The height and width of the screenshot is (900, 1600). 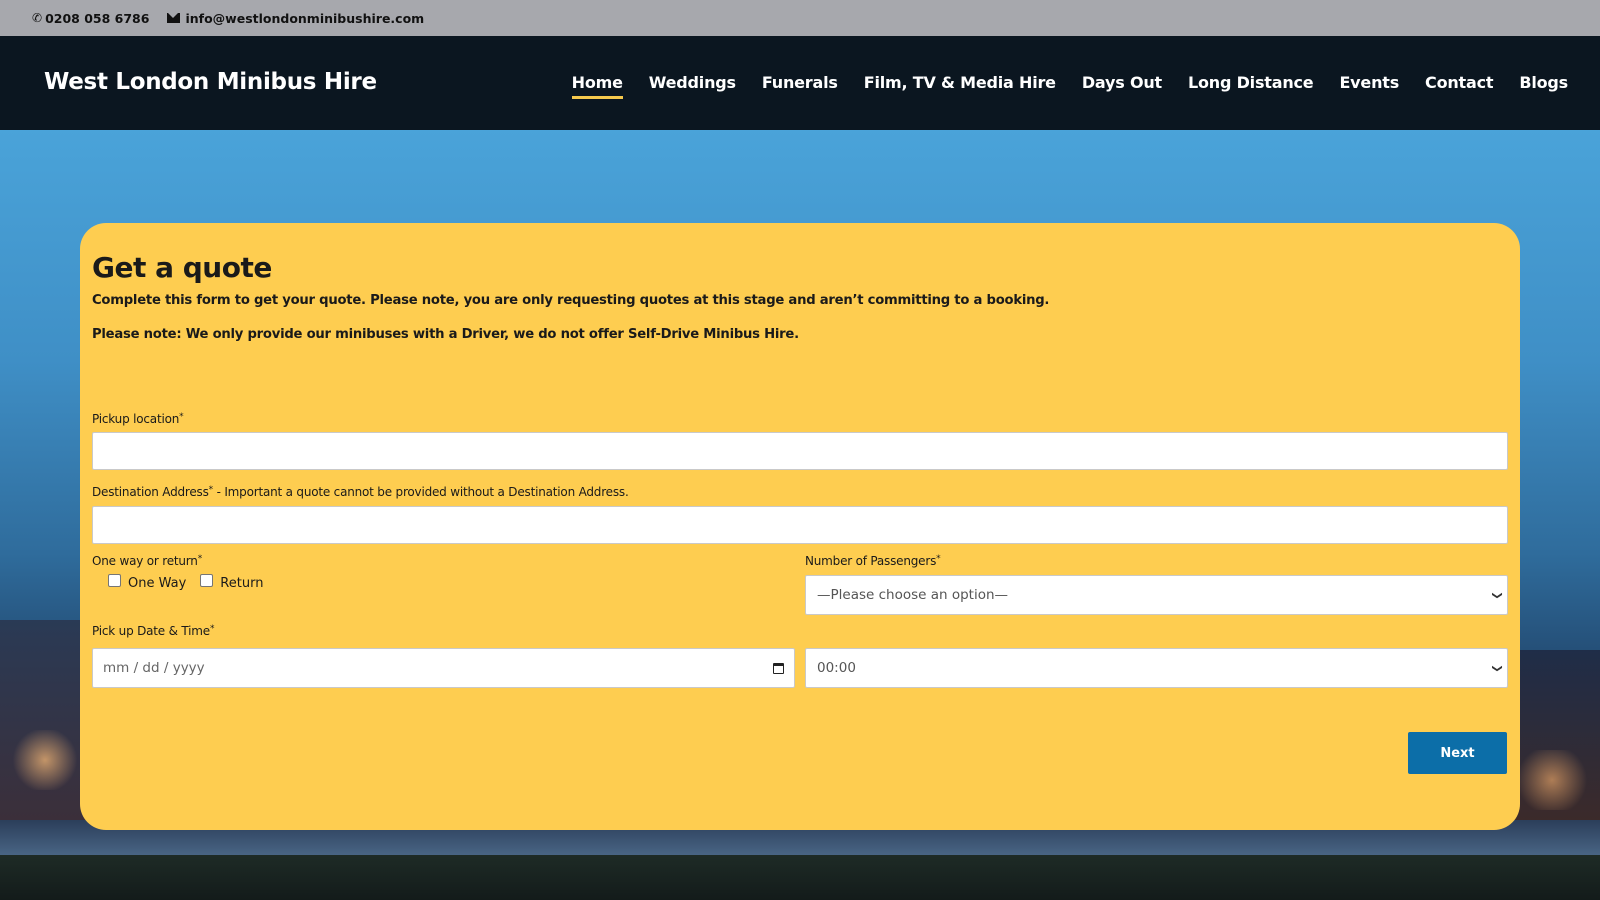 What do you see at coordinates (114, 580) in the screenshot?
I see `one-way-checkbox` at bounding box center [114, 580].